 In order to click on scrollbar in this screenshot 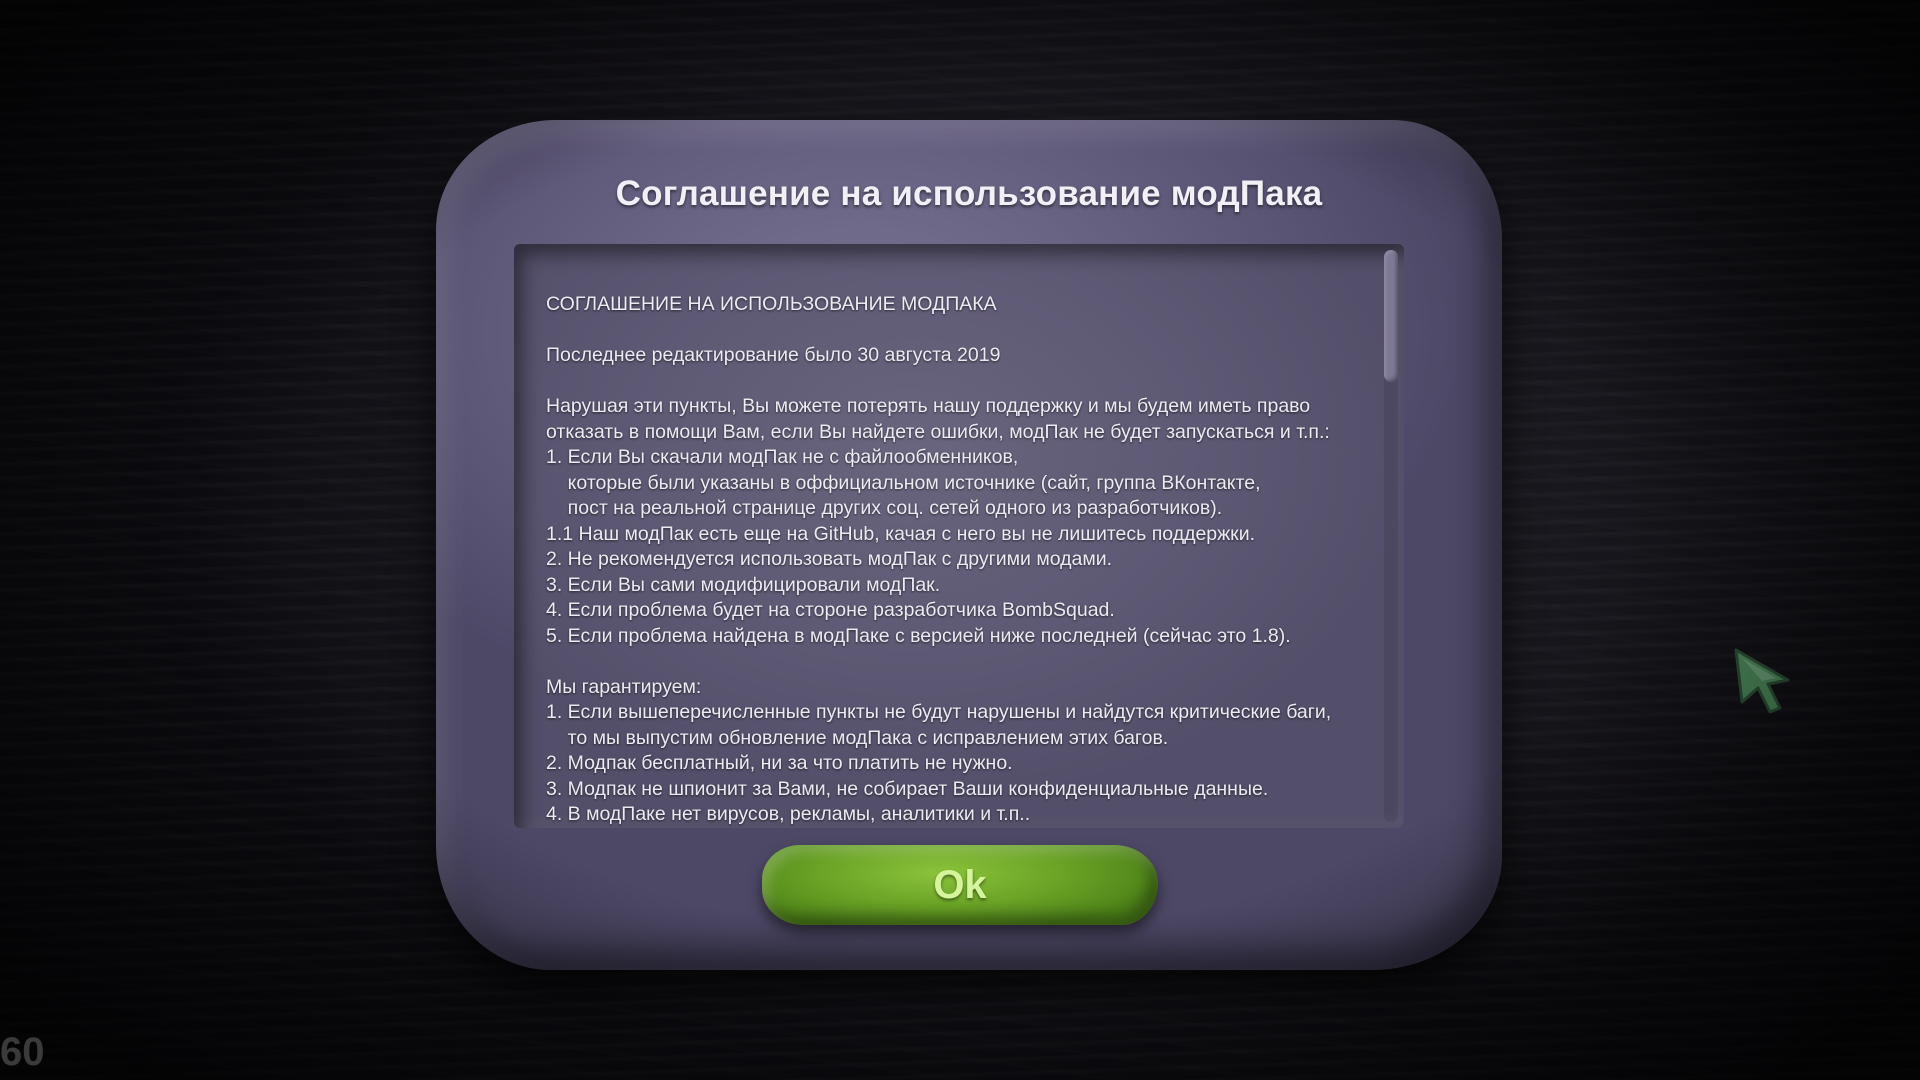, I will do `click(1391, 536)`.